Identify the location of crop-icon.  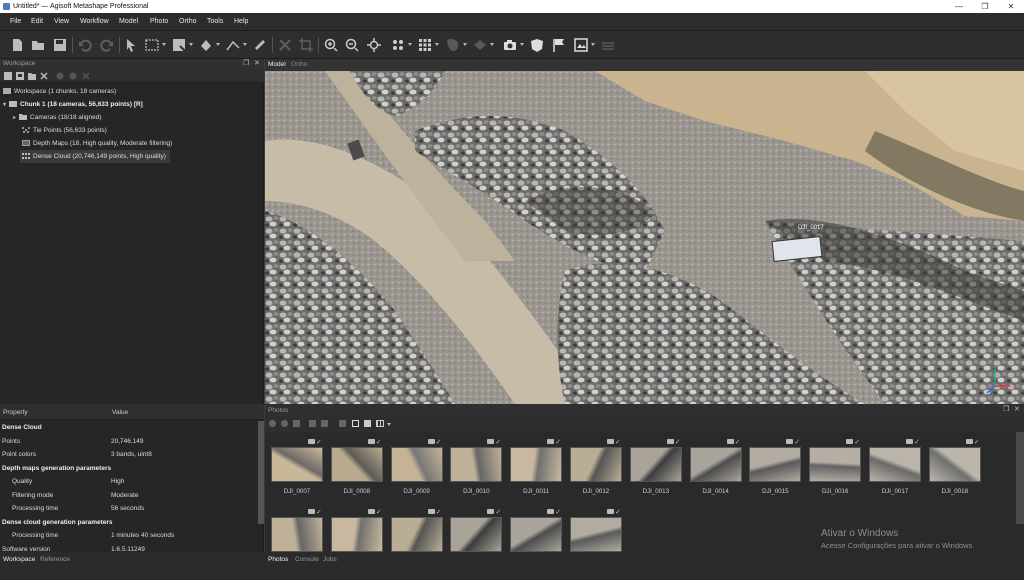
(306, 45).